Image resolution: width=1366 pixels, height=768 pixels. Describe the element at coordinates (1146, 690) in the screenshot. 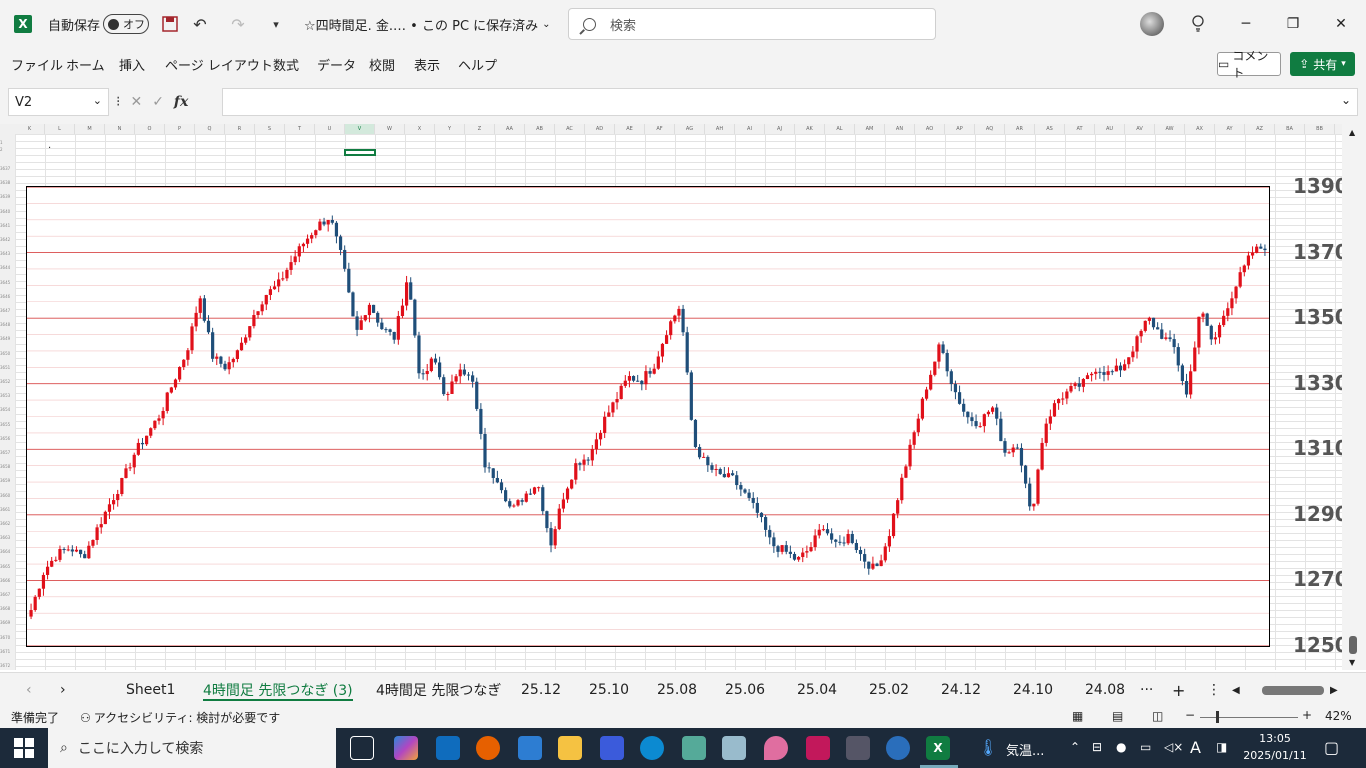

I see `more-tabs-icon: ···` at that location.